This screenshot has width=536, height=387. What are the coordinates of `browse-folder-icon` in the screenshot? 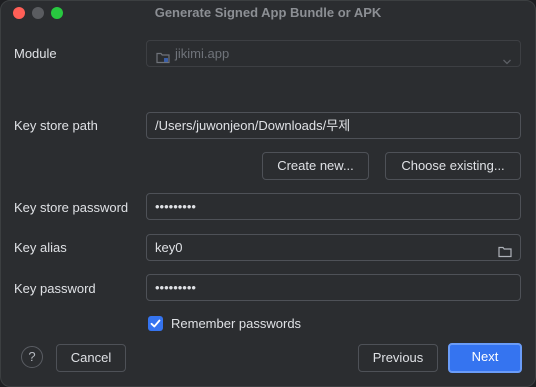 It's located at (505, 253).